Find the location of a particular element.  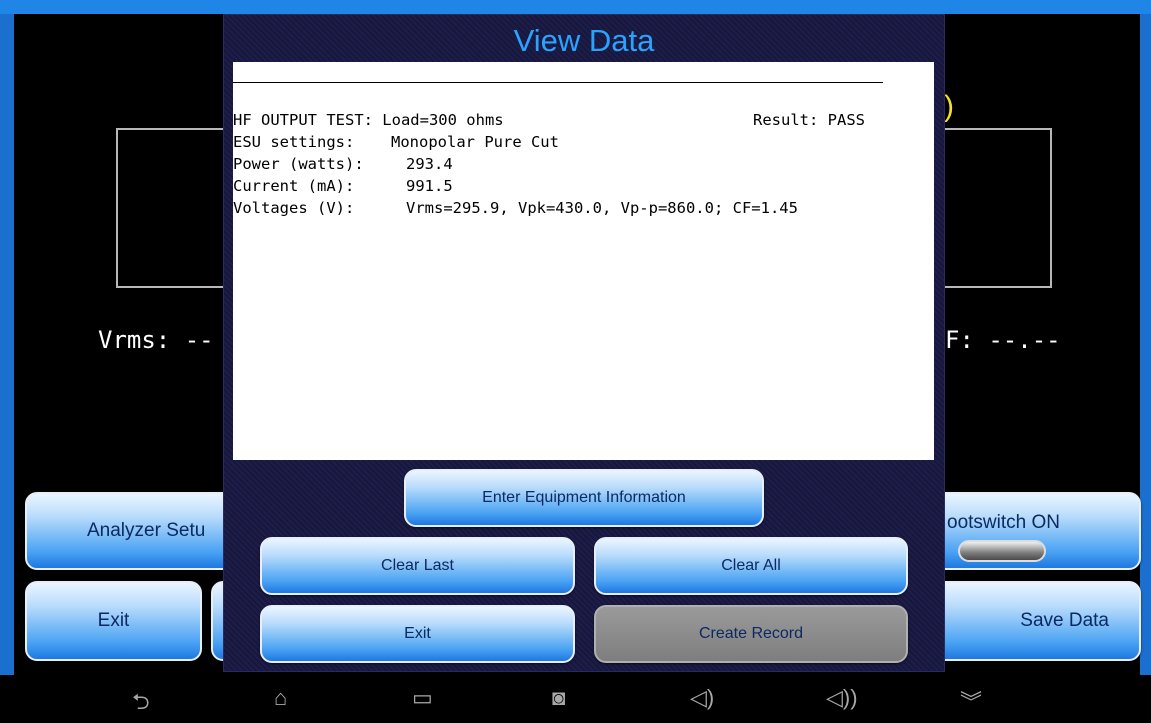

enter-equipment-button: Enter Equipment Information is located at coordinates (584, 498).